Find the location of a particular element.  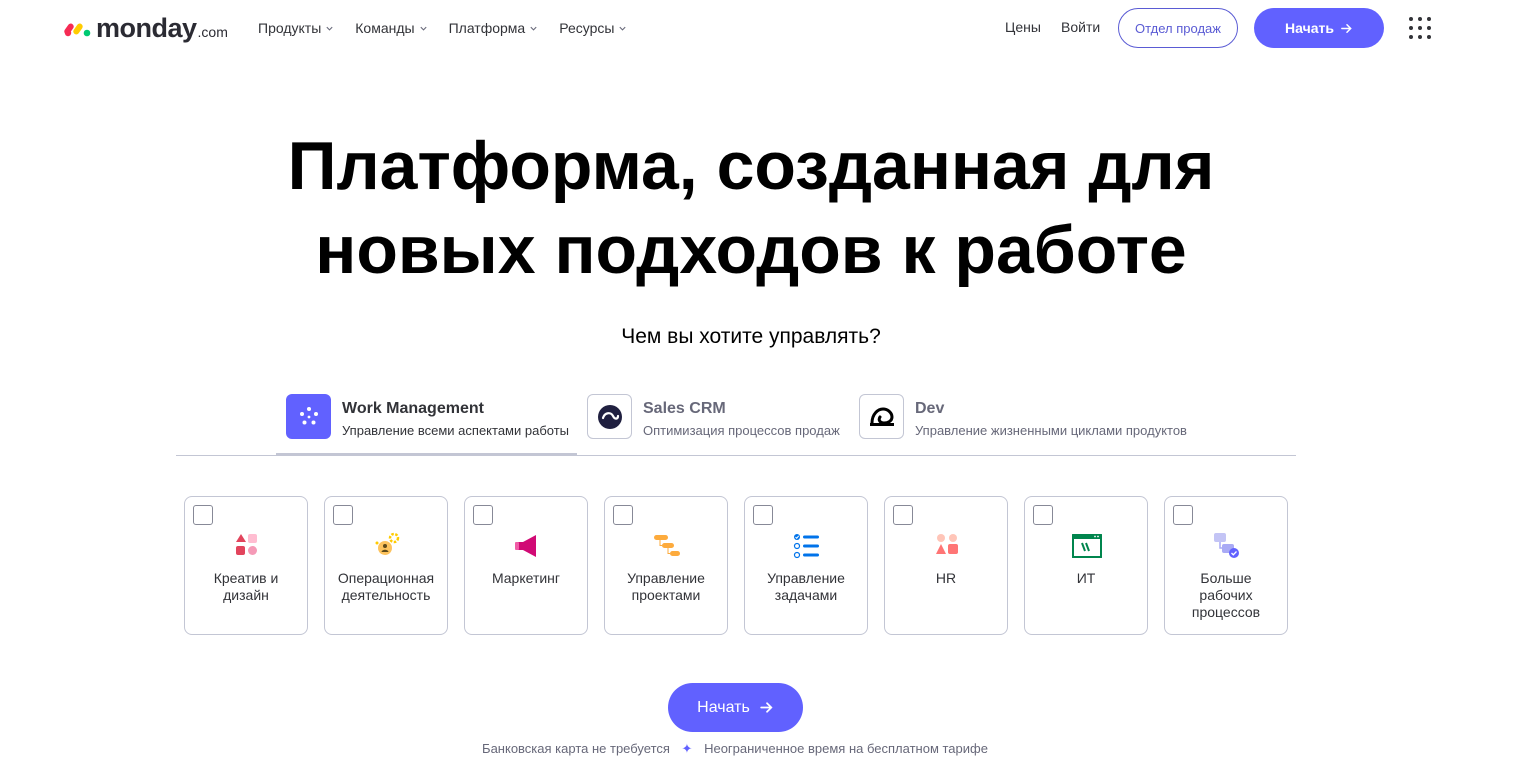

apps-menu-icon is located at coordinates (1420, 28).